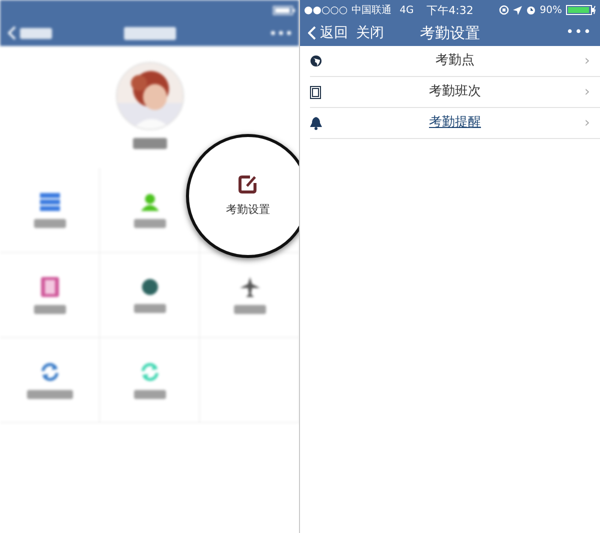 This screenshot has height=533, width=600. Describe the element at coordinates (579, 33) in the screenshot. I see `more-button: •••` at that location.